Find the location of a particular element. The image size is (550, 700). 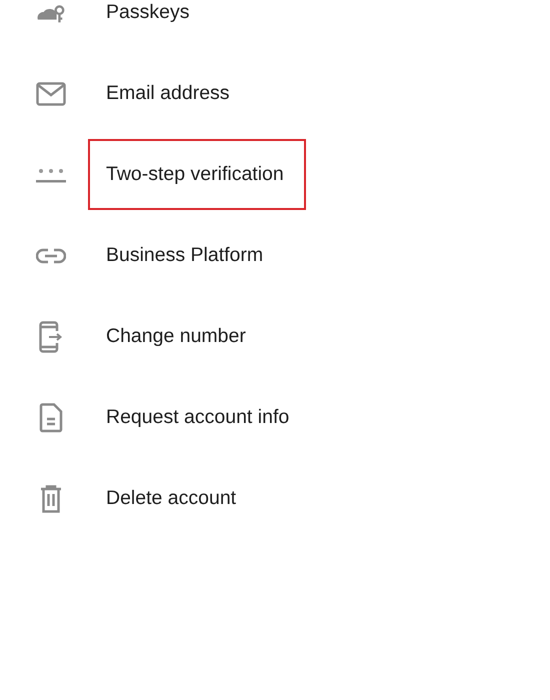

menu-item: Request account info is located at coordinates (200, 417).